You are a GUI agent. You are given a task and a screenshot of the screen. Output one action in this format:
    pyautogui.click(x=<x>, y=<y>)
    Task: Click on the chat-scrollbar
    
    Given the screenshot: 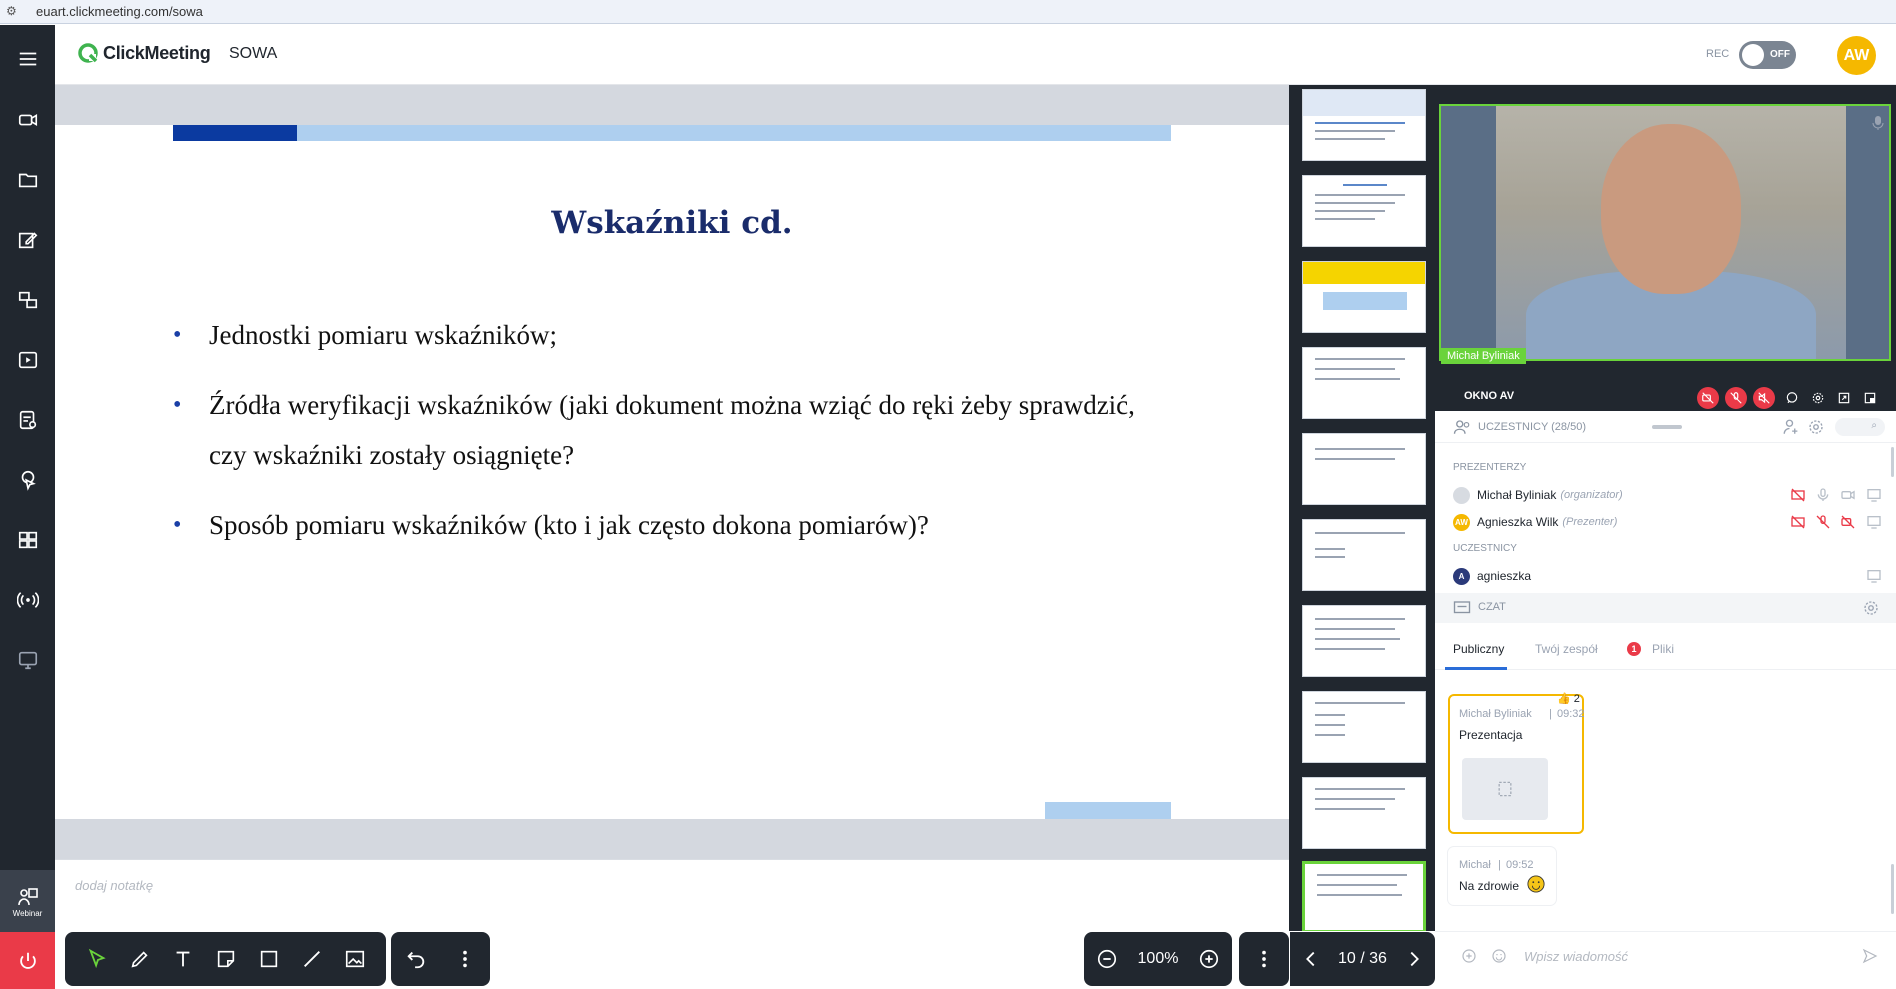 What is the action you would take?
    pyautogui.click(x=1892, y=889)
    